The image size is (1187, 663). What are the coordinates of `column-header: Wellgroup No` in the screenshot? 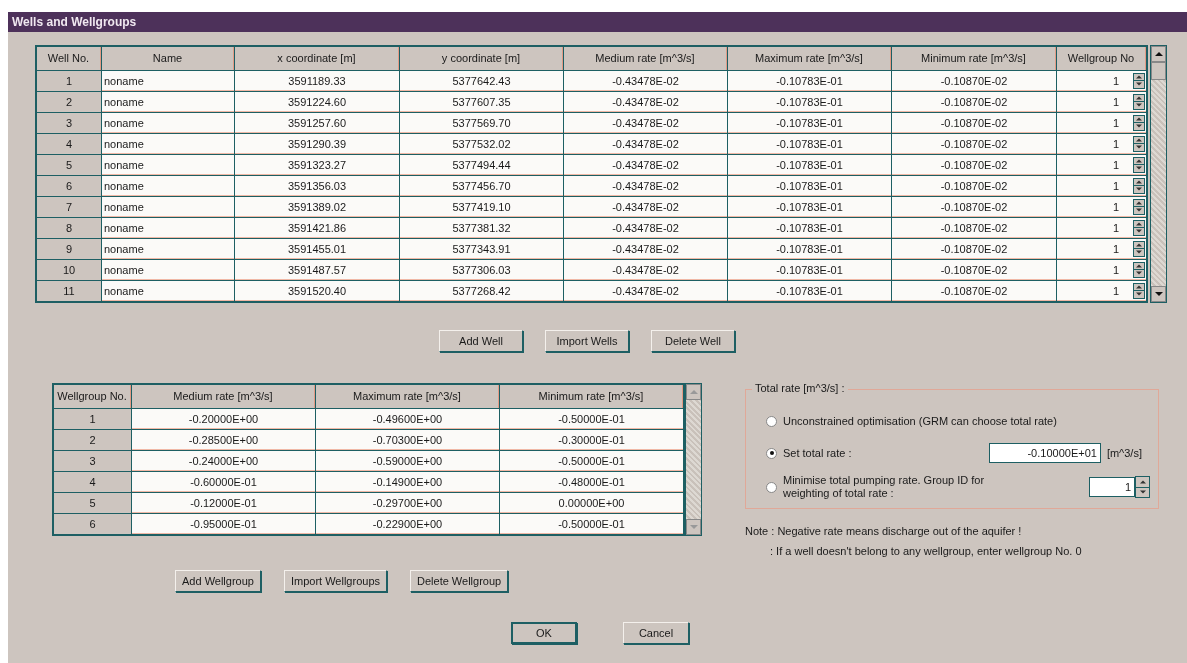 It's located at (1101, 58).